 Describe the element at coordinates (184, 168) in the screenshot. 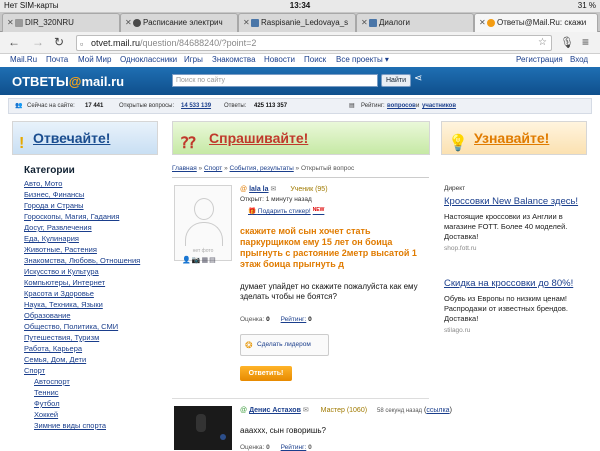

I see `breadcrumb-home: Главная` at that location.